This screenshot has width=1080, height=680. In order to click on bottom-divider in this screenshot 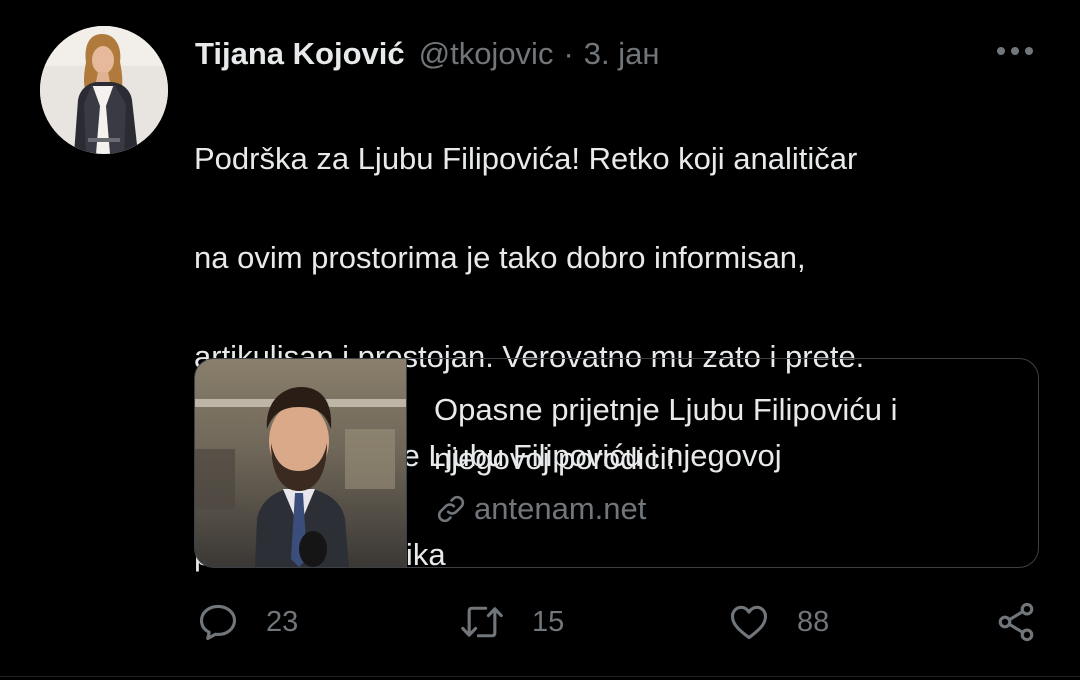, I will do `click(540, 676)`.